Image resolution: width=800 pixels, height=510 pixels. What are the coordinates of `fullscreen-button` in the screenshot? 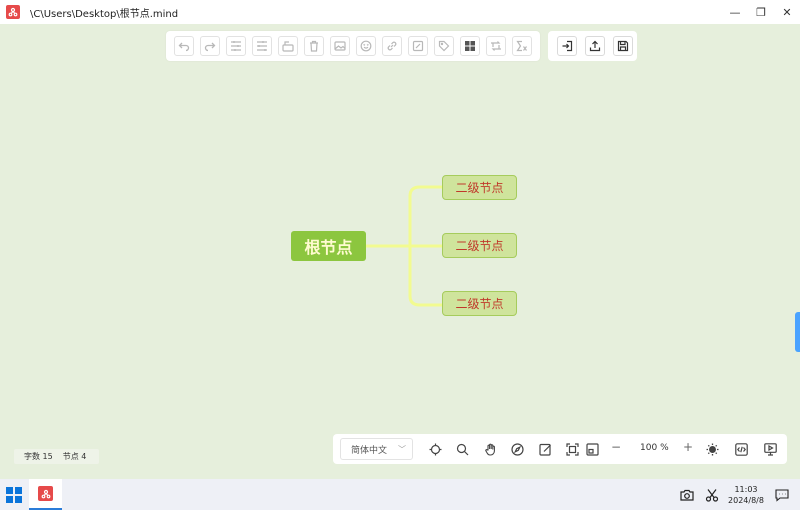 It's located at (592, 449).